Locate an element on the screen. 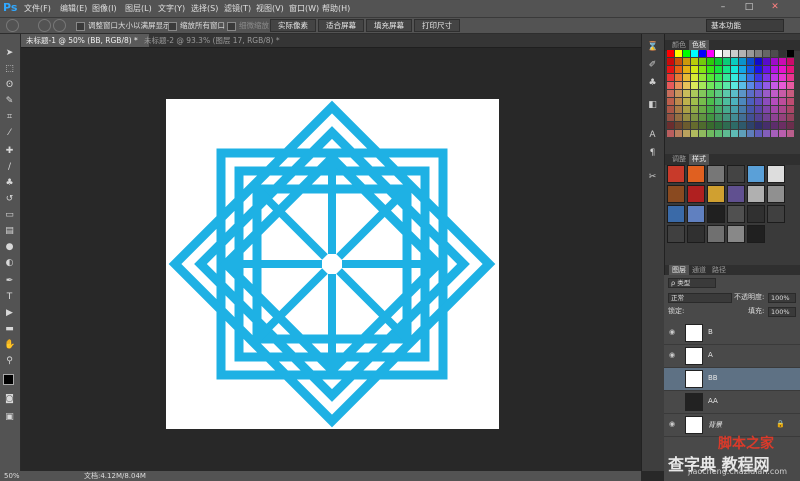 Image resolution: width=800 pixels, height=481 pixels. eyedropper-tool-icon: ⁄ is located at coordinates (9, 133).